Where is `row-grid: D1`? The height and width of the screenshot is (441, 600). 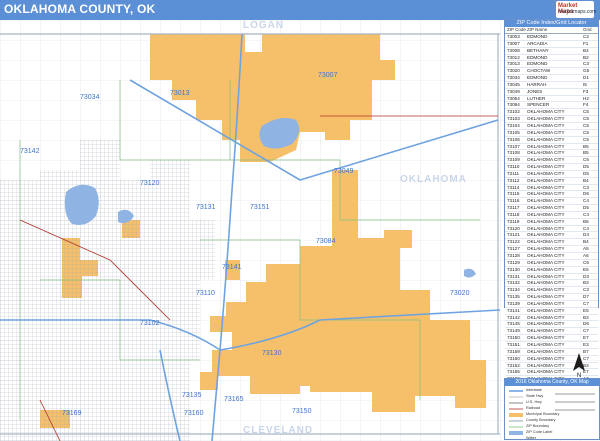
row-grid: D1 is located at coordinates (586, 78).